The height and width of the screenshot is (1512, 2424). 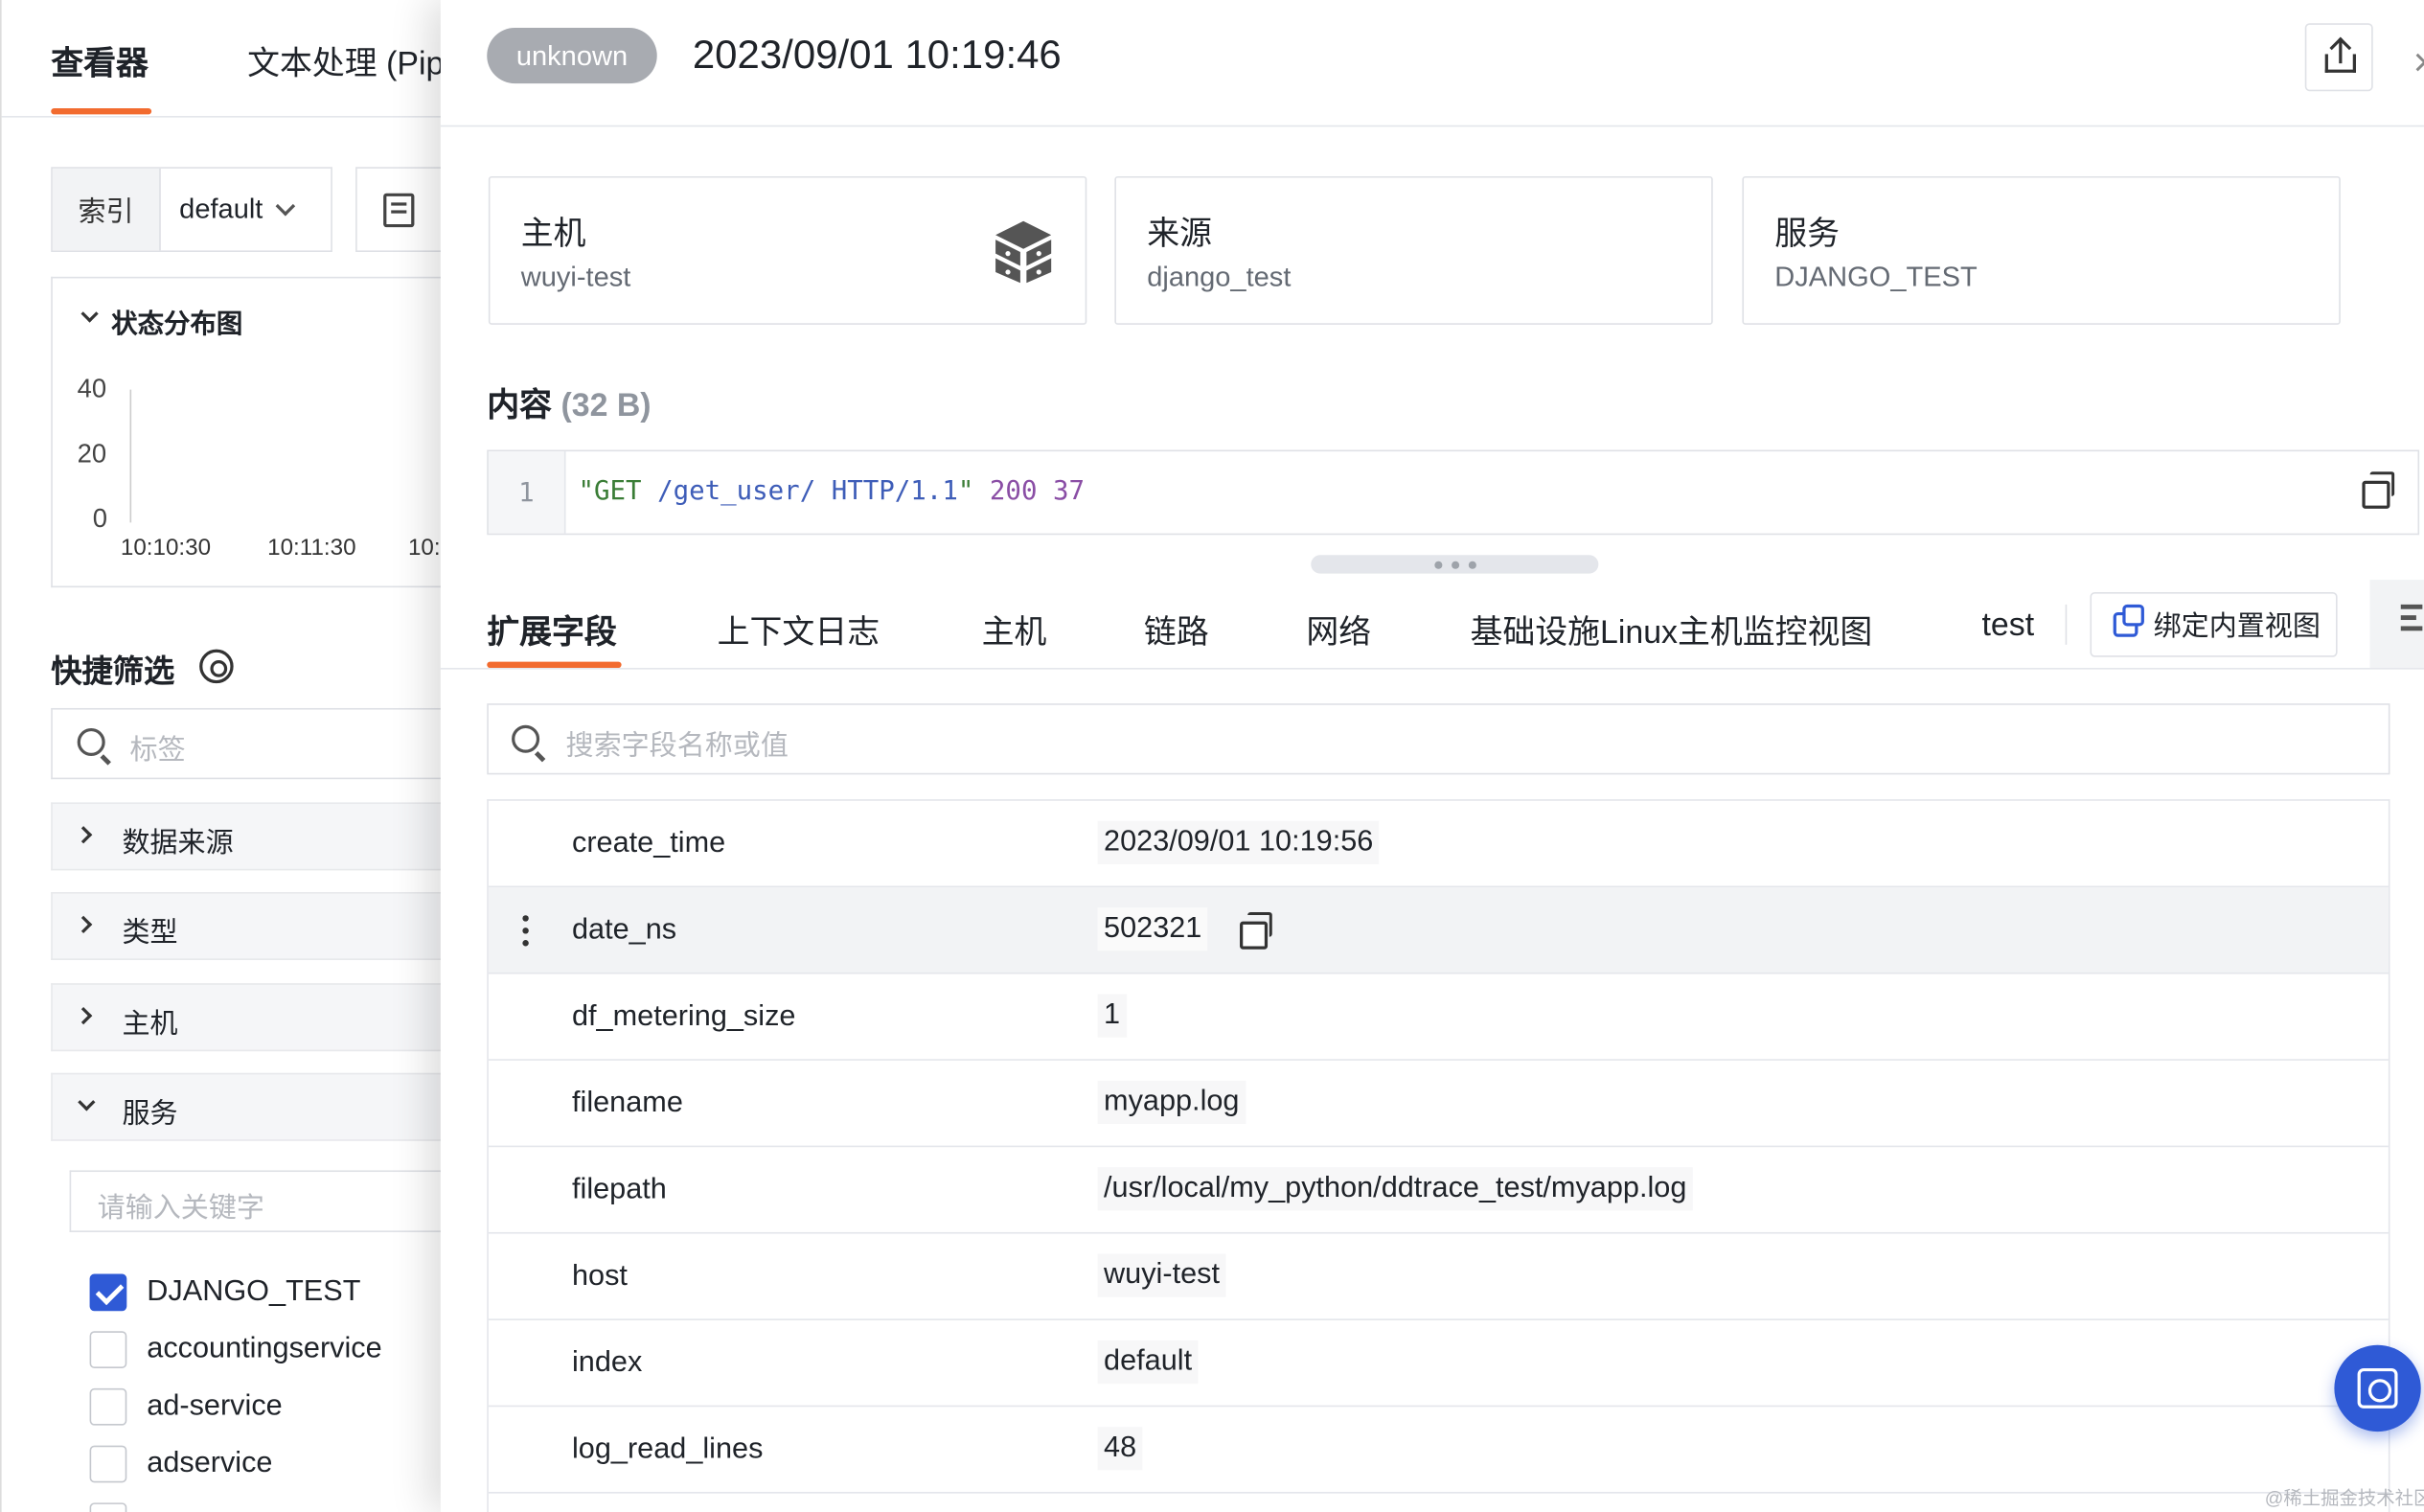 I want to click on index-value: default, so click(x=221, y=208).